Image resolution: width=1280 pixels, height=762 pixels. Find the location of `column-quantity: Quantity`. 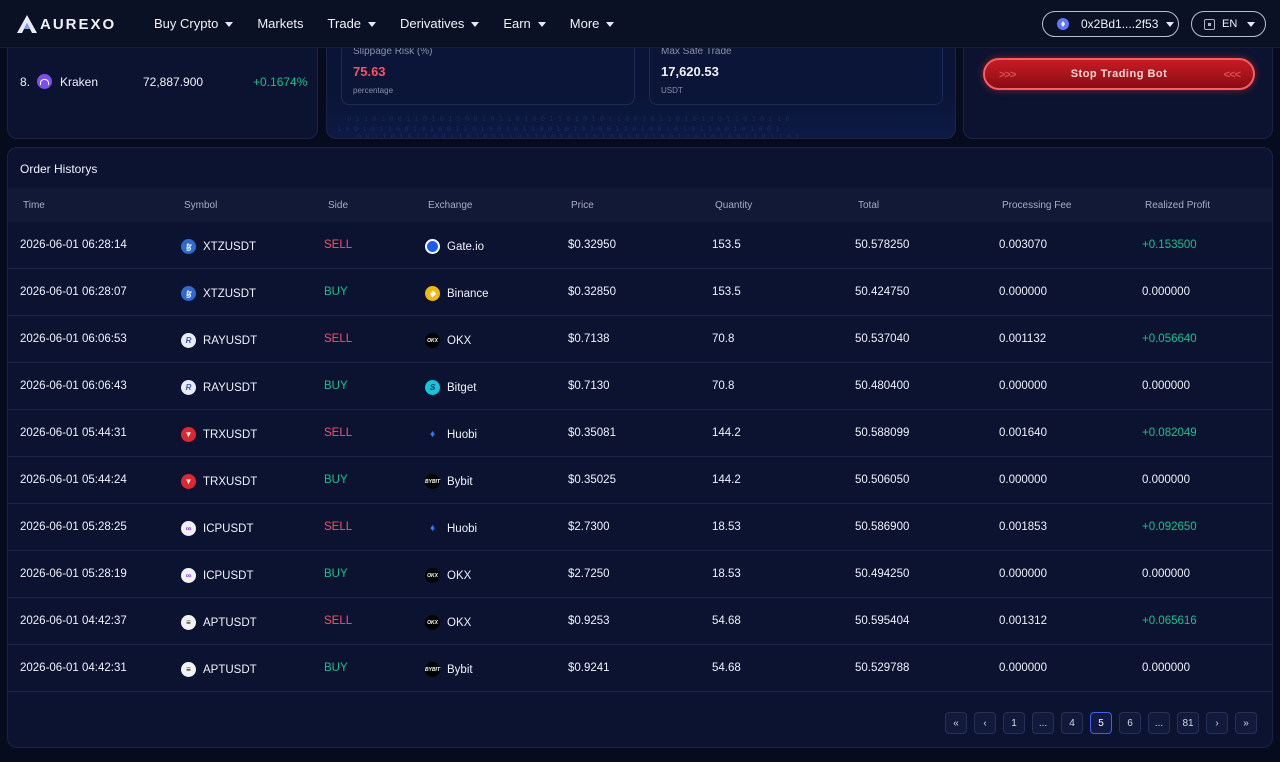

column-quantity: Quantity is located at coordinates (734, 205).